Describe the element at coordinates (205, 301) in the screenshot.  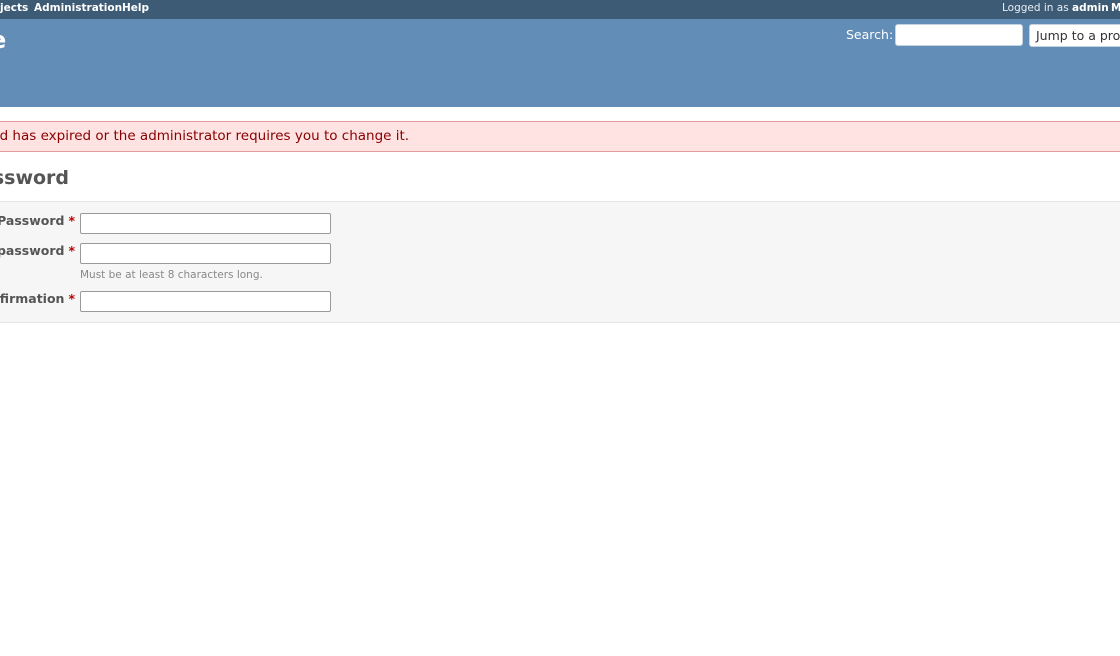
I see `password-confirmation-input` at that location.